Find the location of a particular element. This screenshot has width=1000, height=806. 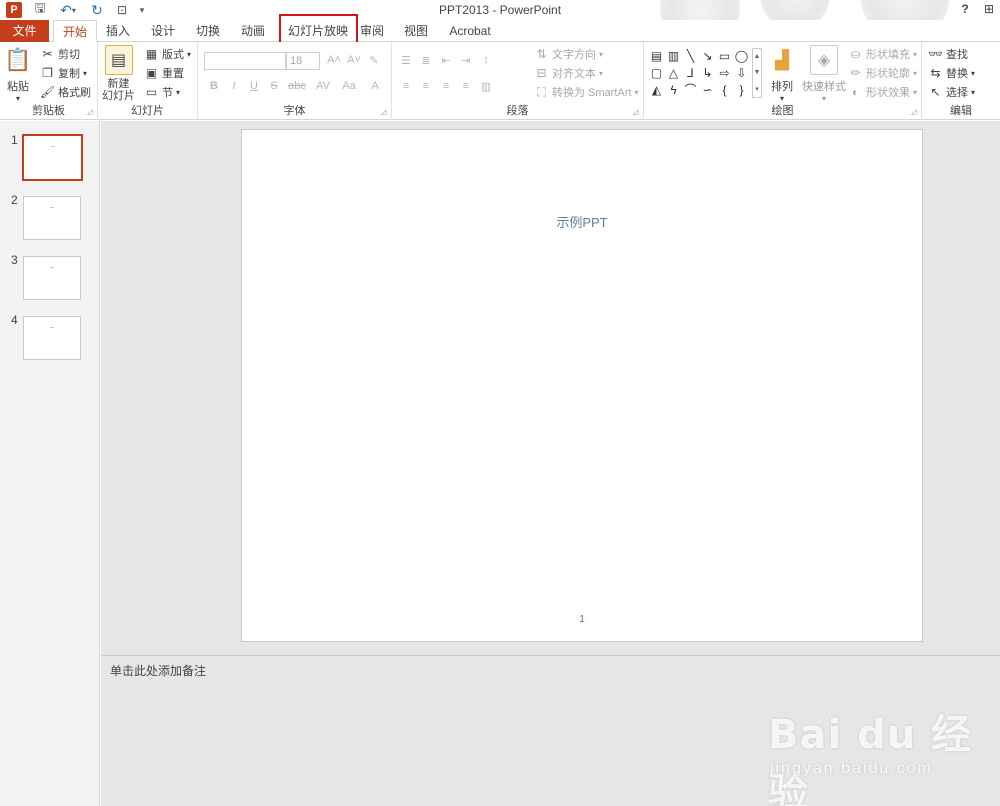

convert-smartart-button: ⛶ 转换为 SmartArt ▾ is located at coordinates (586, 92).